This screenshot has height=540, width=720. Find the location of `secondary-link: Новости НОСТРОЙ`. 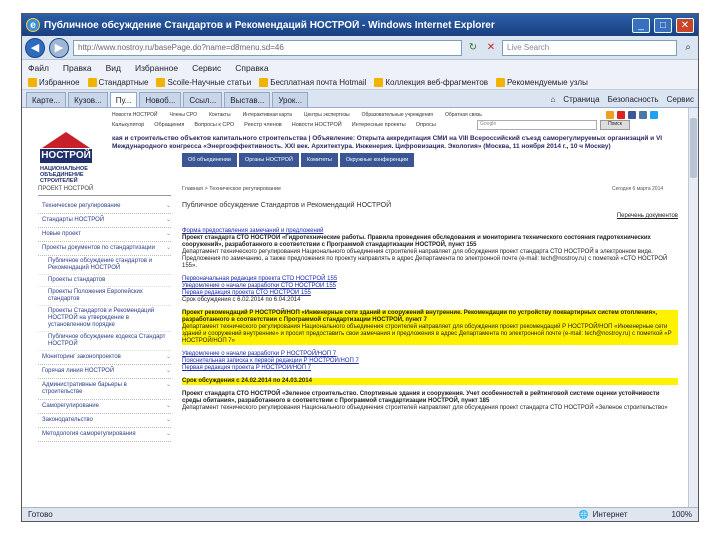

secondary-link: Новости НОСТРОЙ is located at coordinates (317, 125).